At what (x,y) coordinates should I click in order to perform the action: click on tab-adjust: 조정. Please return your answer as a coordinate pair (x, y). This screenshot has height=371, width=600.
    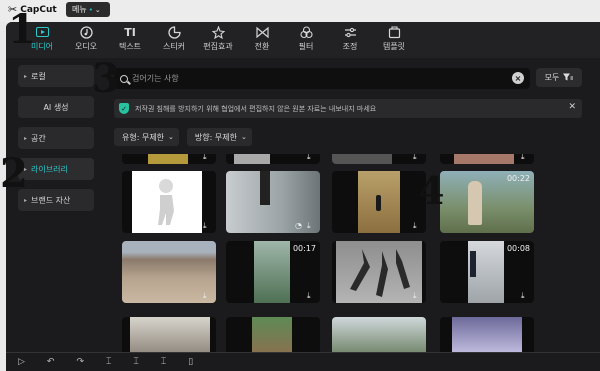
    Looking at the image, I should click on (350, 40).